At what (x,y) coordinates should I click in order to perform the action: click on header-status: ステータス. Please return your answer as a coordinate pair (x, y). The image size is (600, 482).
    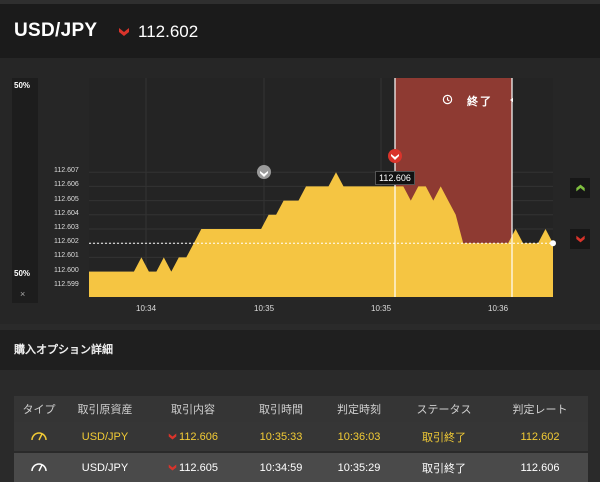
    Looking at the image, I should click on (444, 410).